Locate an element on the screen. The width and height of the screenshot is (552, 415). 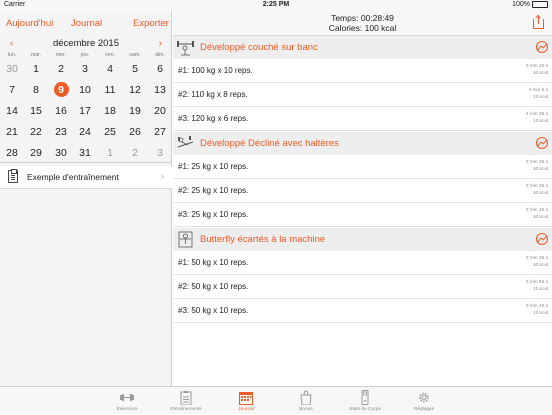
exercise-name: Développé Décliné avec haltères is located at coordinates (269, 143).